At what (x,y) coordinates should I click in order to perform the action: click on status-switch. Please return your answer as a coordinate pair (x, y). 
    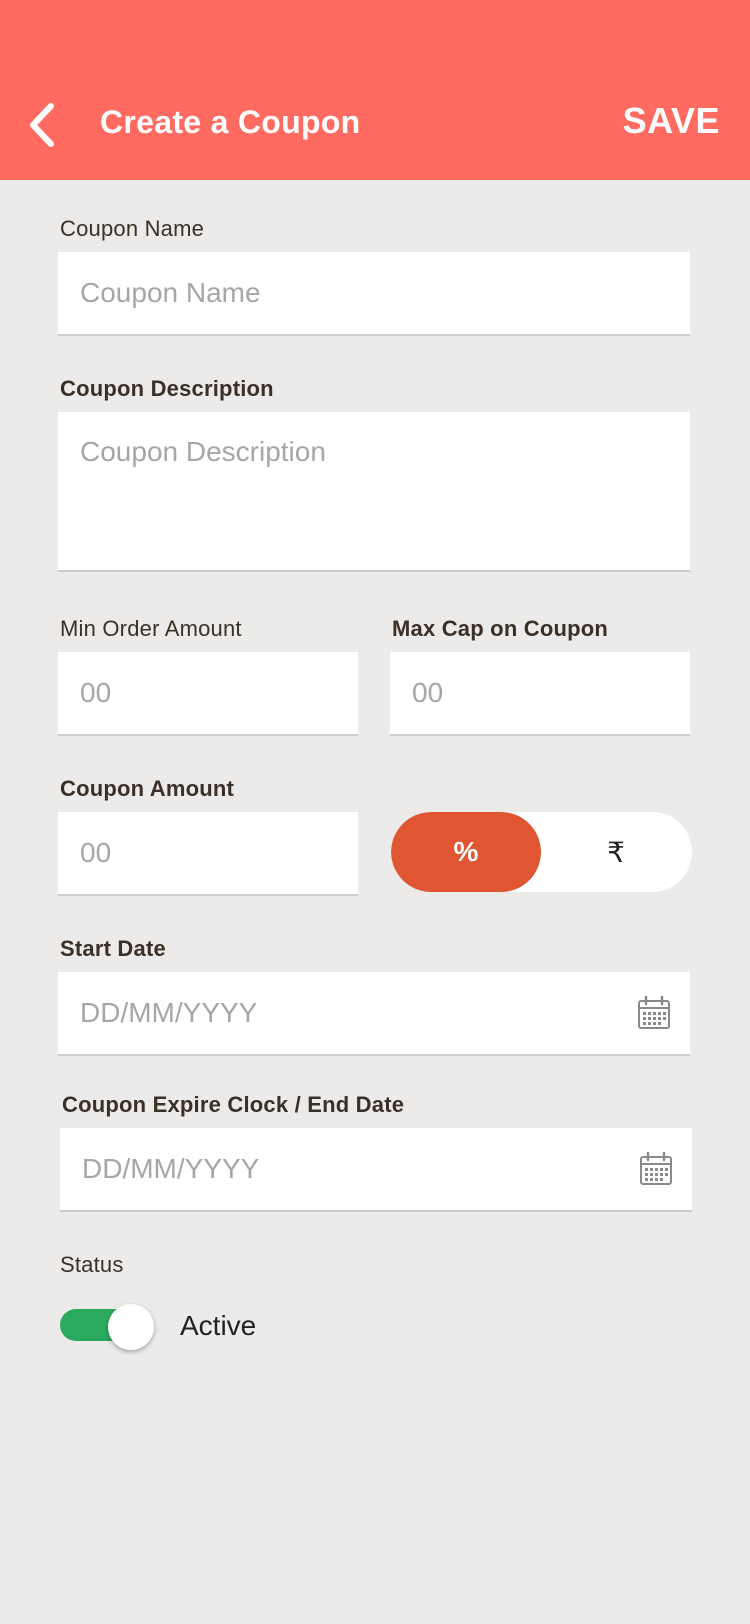
    Looking at the image, I should click on (108, 1328).